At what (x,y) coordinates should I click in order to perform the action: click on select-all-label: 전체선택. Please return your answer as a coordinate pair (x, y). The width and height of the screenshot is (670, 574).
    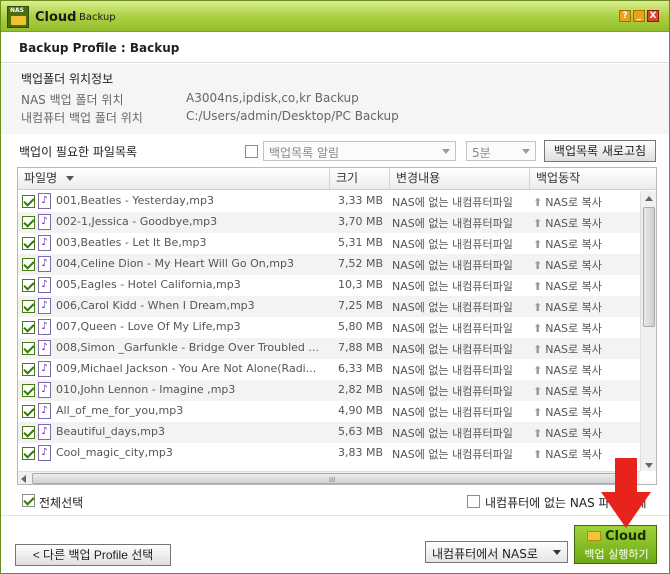
    Looking at the image, I should click on (61, 503).